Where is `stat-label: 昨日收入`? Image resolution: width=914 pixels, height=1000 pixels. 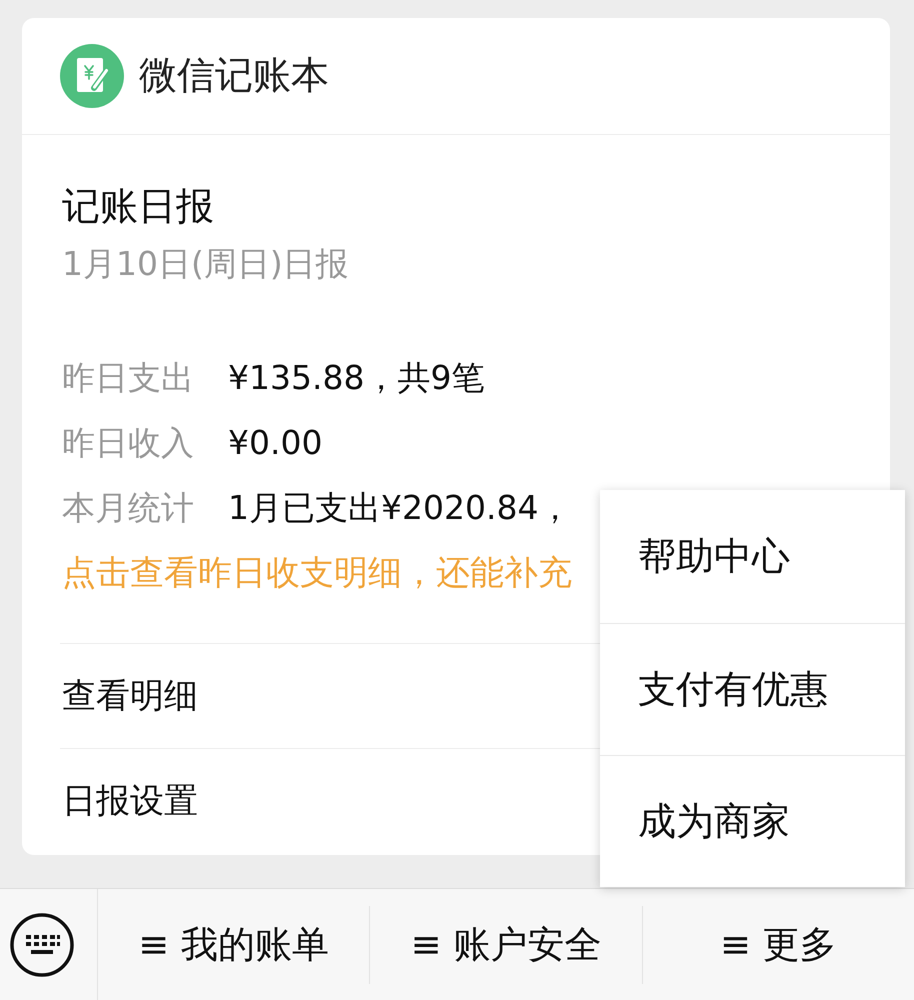 stat-label: 昨日收入 is located at coordinates (128, 443).